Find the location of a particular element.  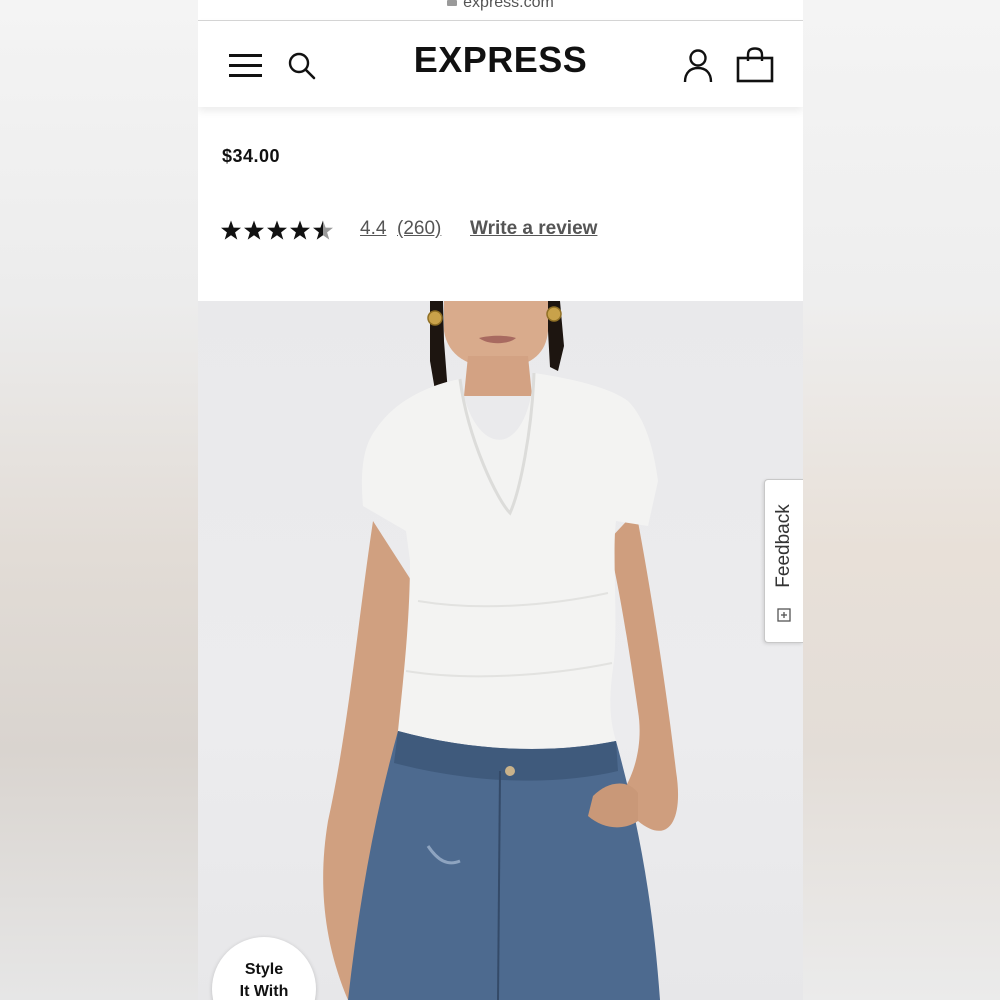

style-badge-line1: Style is located at coordinates (264, 969).